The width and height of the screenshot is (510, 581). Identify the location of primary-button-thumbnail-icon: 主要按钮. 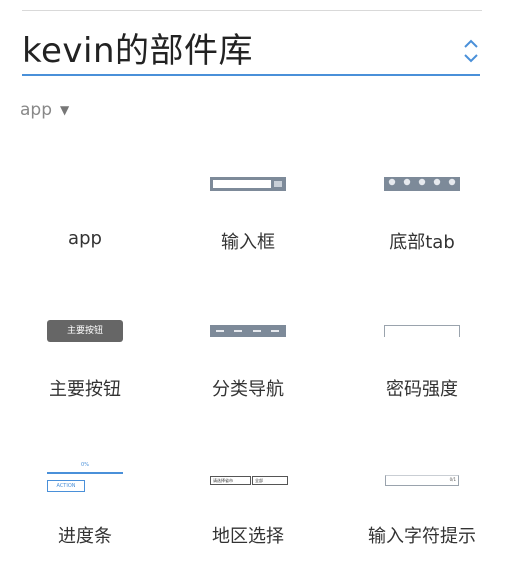
(85, 331).